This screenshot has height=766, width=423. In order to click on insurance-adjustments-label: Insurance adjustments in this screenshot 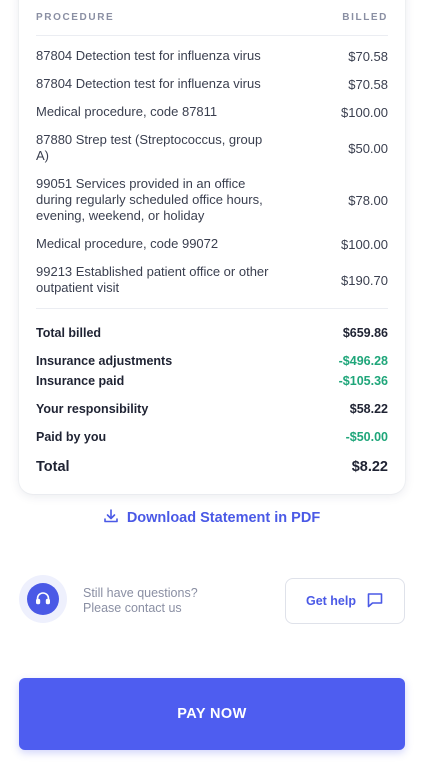, I will do `click(104, 361)`.